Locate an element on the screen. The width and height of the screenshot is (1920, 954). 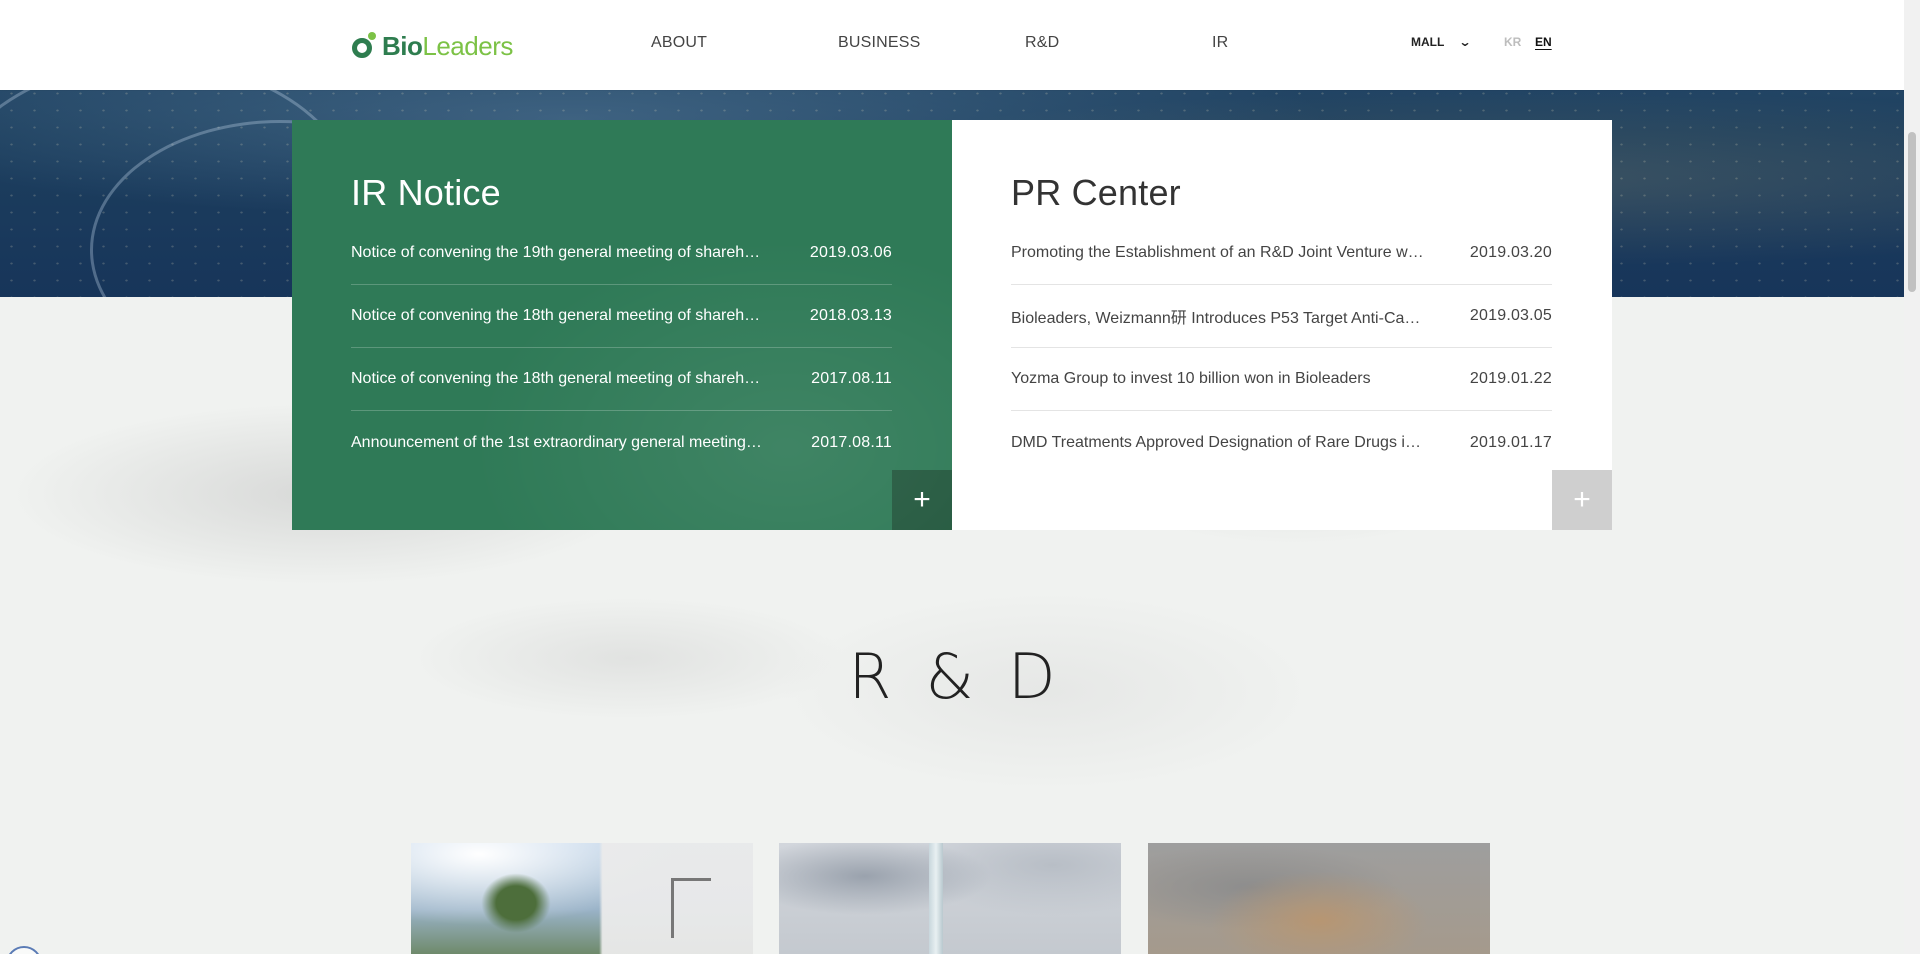
lang-kr-link: KR is located at coordinates (1512, 42).